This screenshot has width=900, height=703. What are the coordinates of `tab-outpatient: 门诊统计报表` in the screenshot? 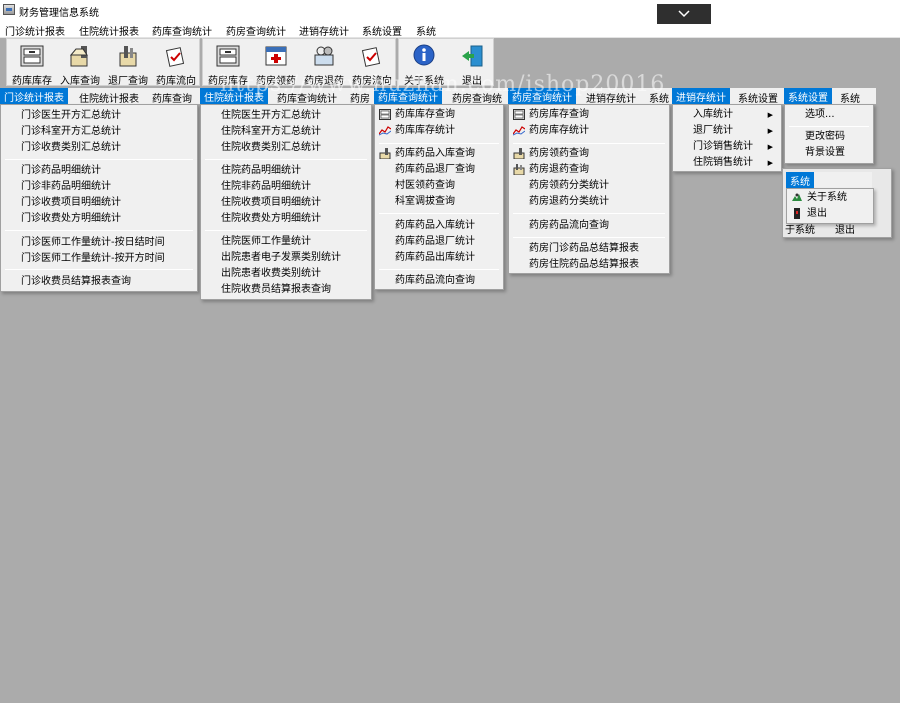 It's located at (34, 96).